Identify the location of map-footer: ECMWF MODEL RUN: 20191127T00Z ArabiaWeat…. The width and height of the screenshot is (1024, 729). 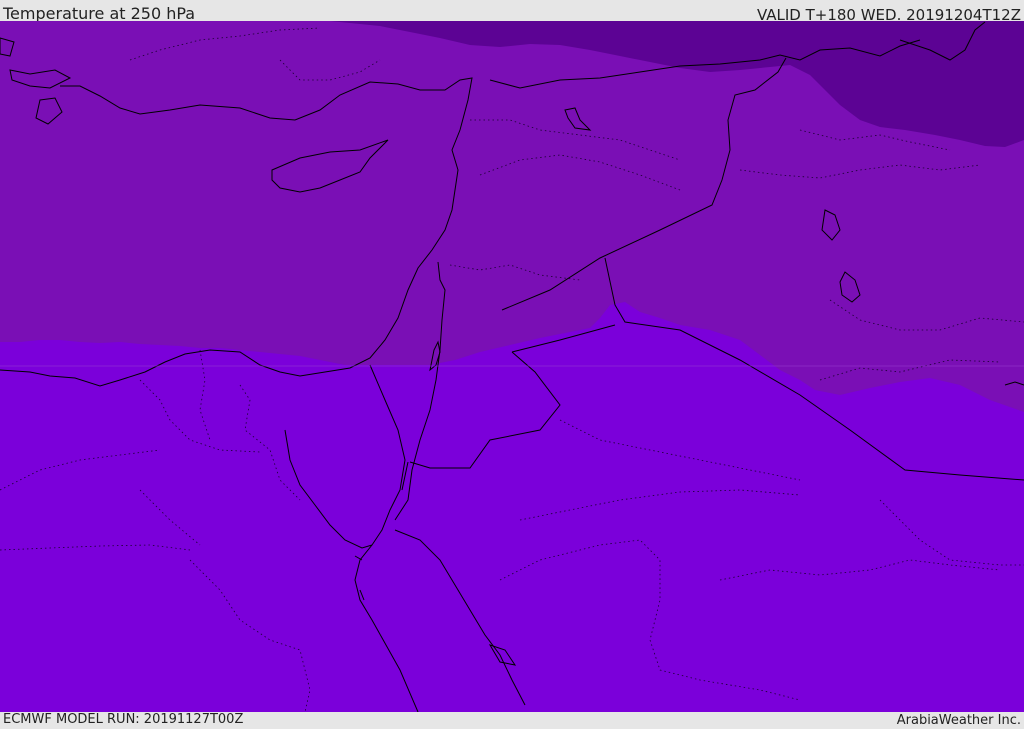
(512, 720).